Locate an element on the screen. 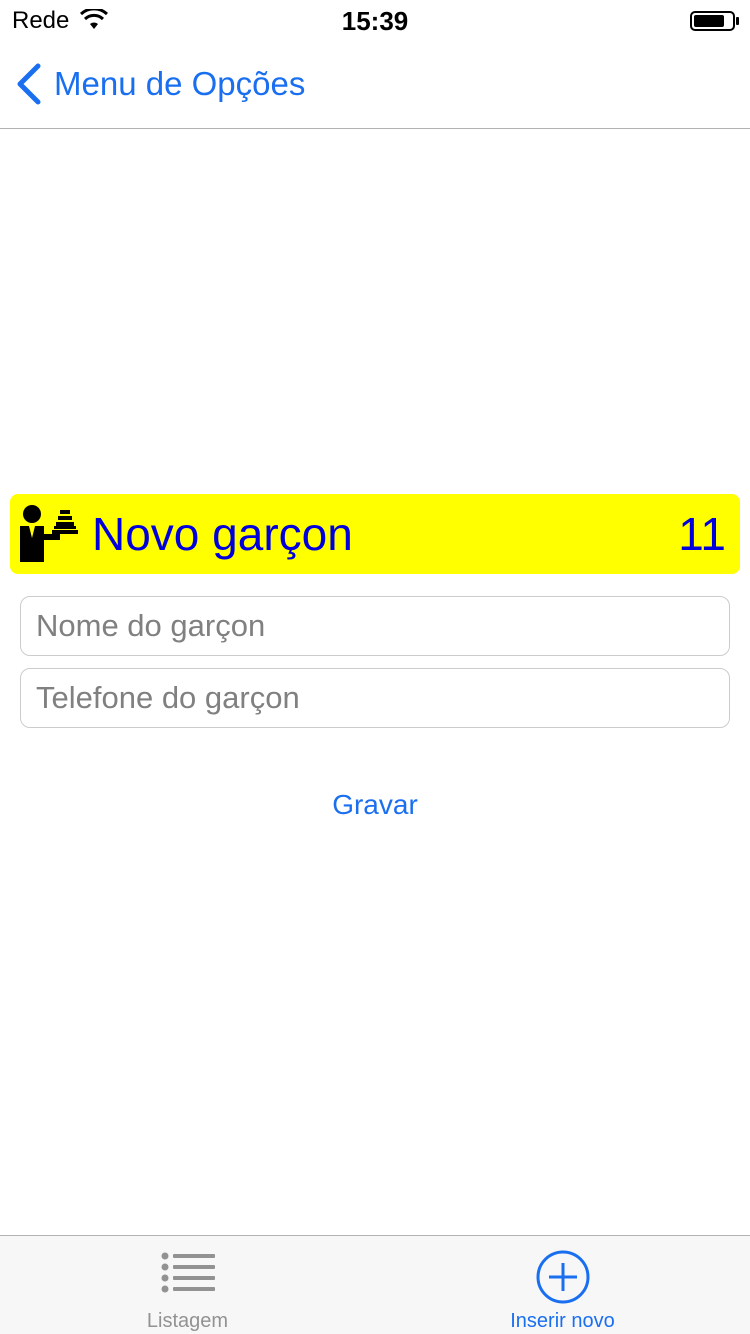 The image size is (750, 1334). list-icon is located at coordinates (188, 1272).